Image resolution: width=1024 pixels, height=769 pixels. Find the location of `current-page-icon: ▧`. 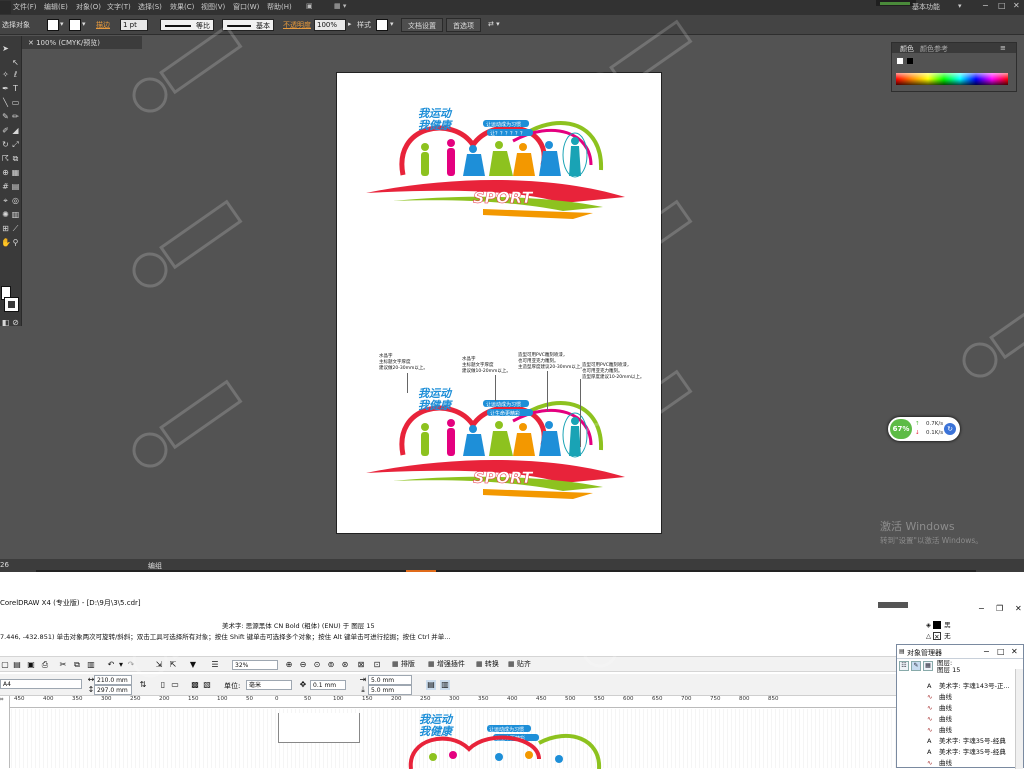

current-page-icon: ▧ is located at coordinates (207, 685).